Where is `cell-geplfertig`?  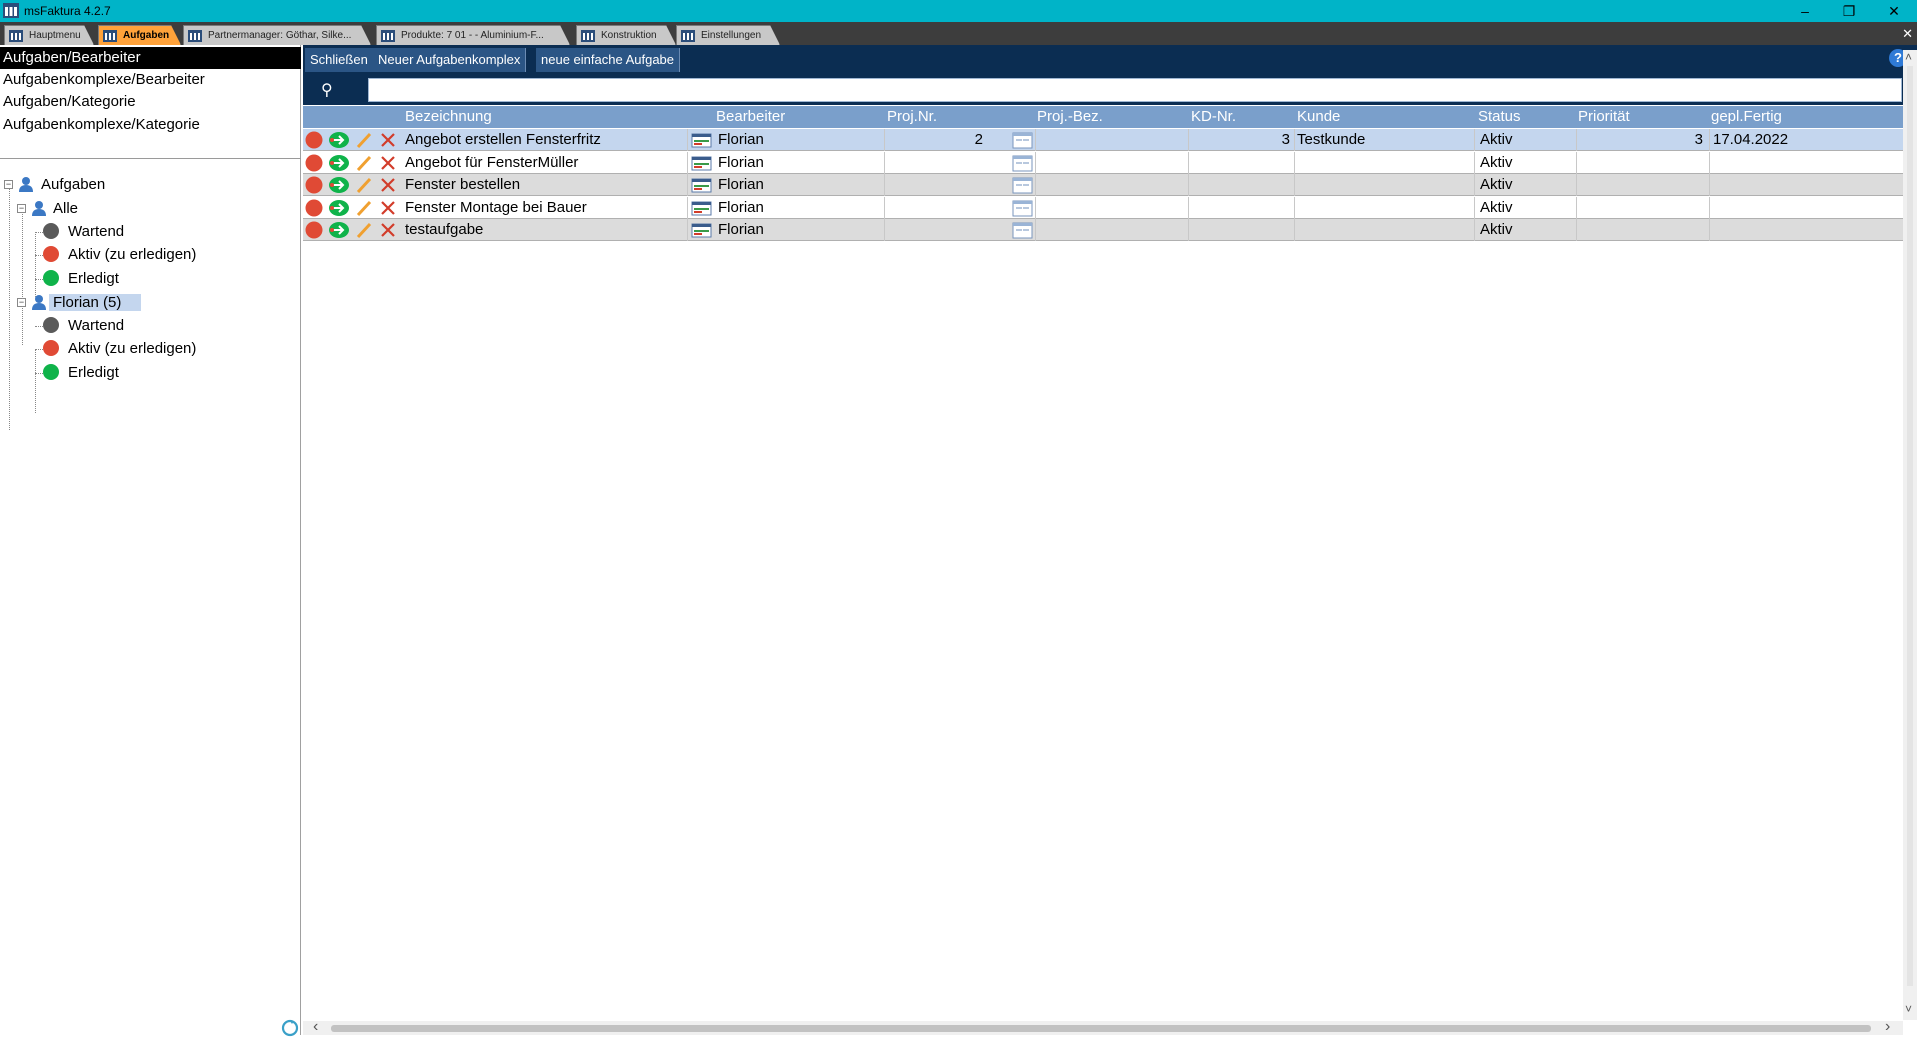 cell-geplfertig is located at coordinates (1806, 230).